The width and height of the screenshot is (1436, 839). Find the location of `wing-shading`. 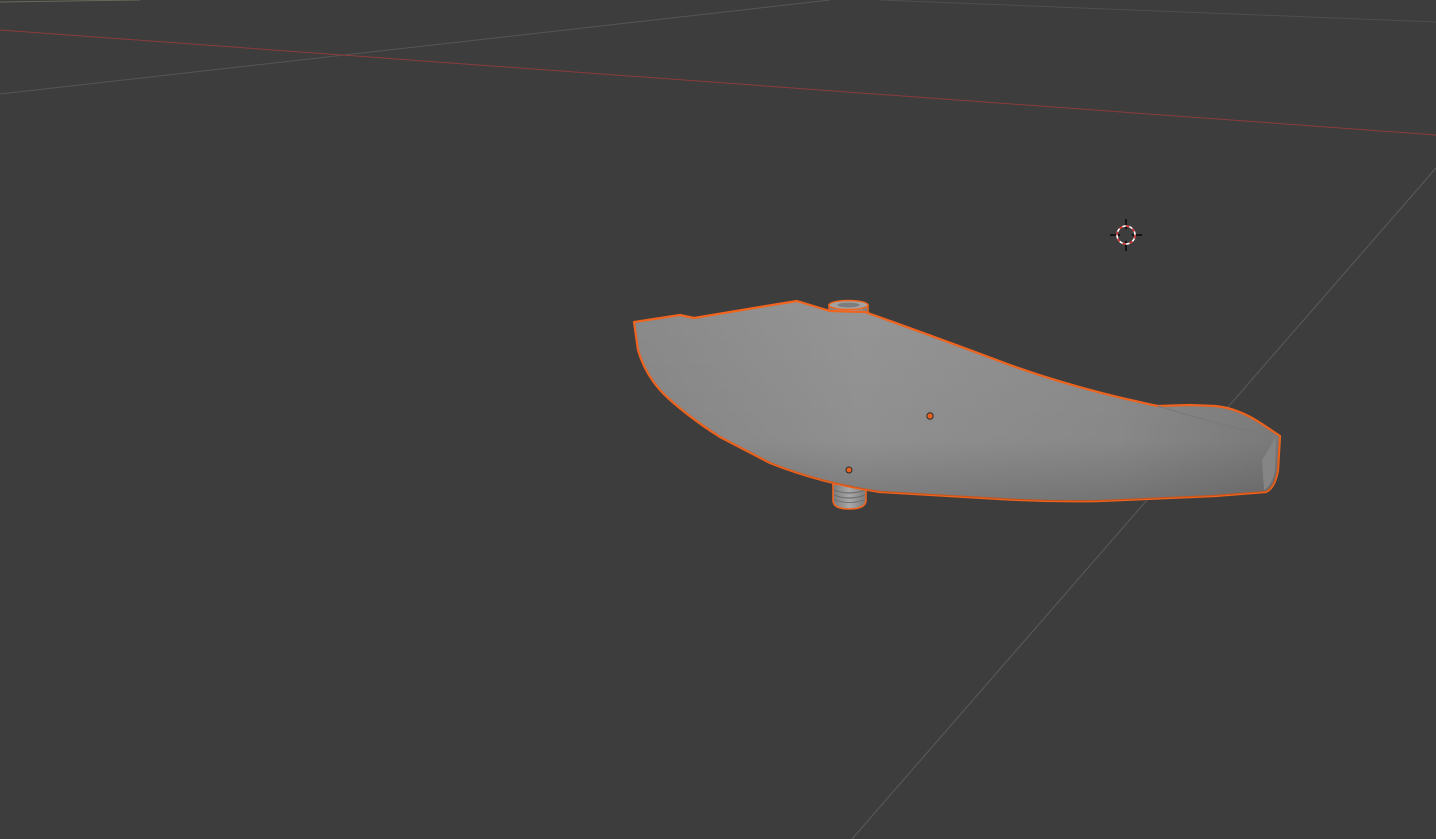

wing-shading is located at coordinates (957, 401).